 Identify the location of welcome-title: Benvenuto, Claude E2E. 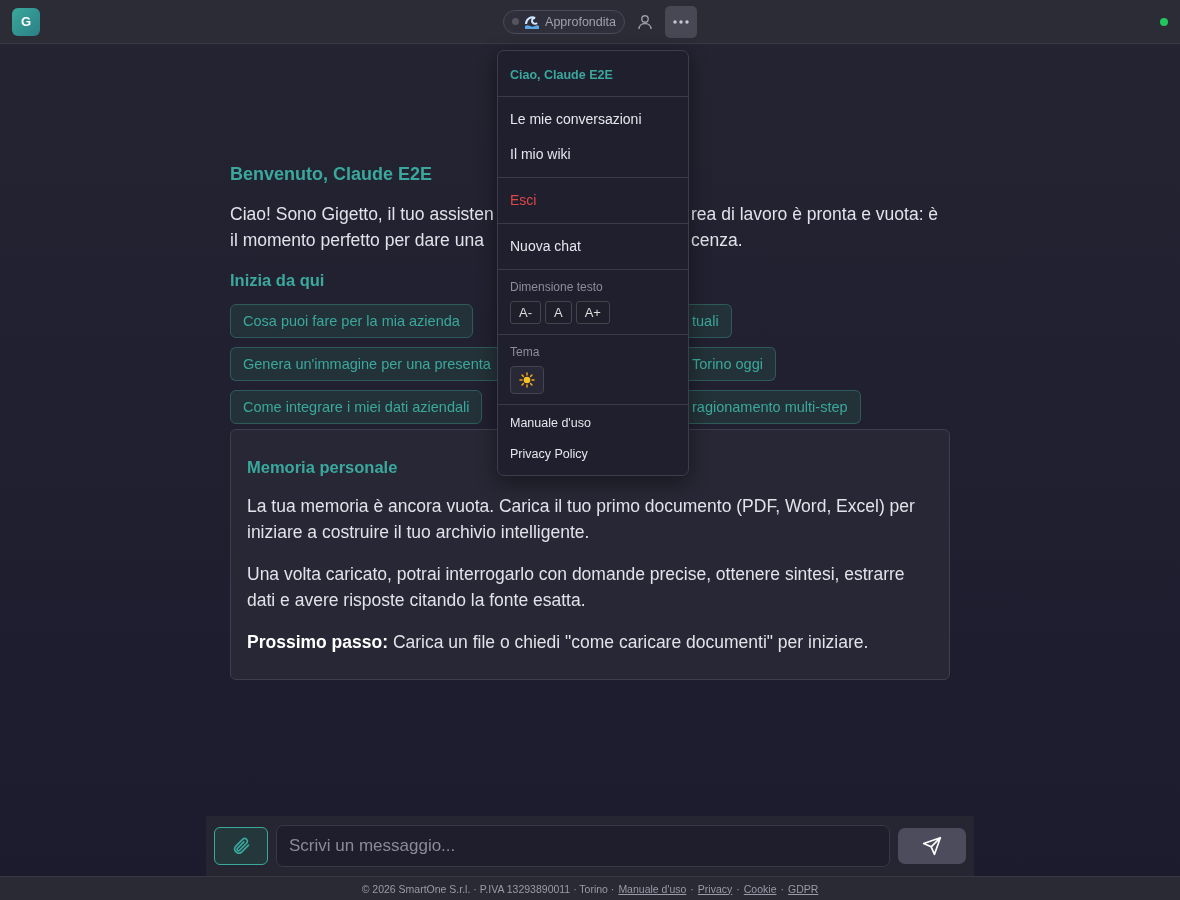
(331, 174).